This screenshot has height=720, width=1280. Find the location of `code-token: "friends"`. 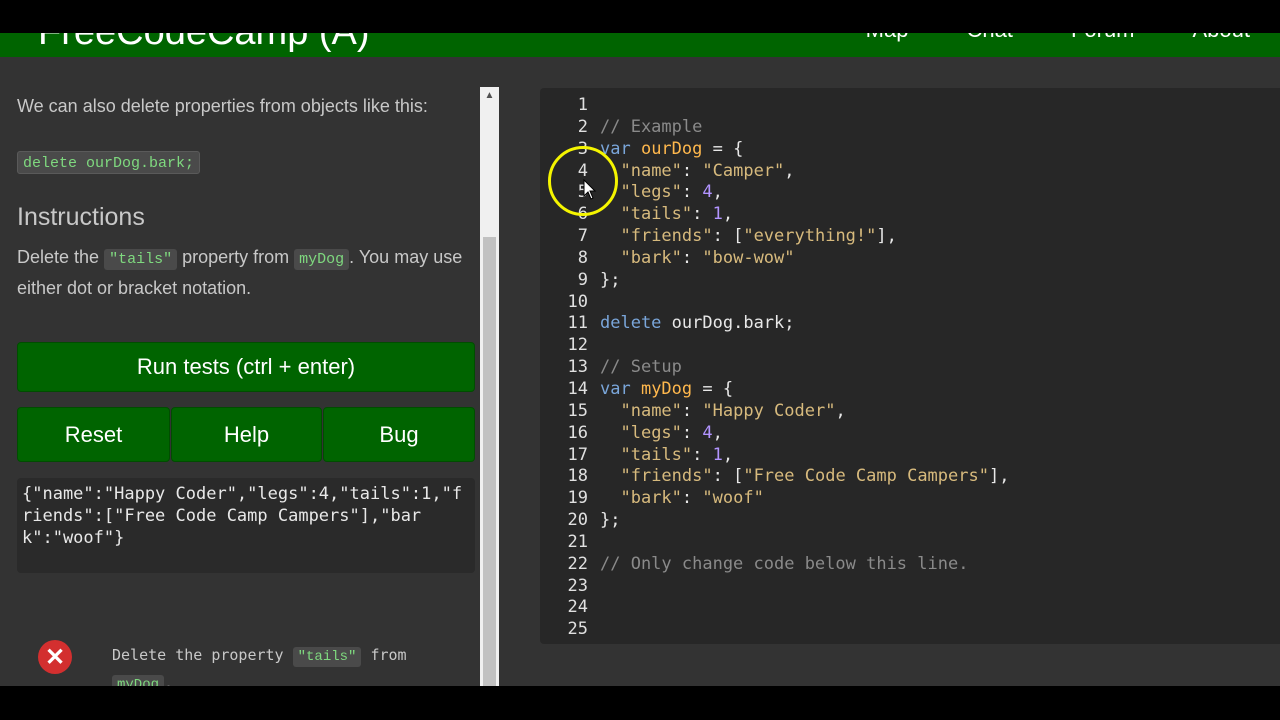

code-token: "friends" is located at coordinates (666, 236).